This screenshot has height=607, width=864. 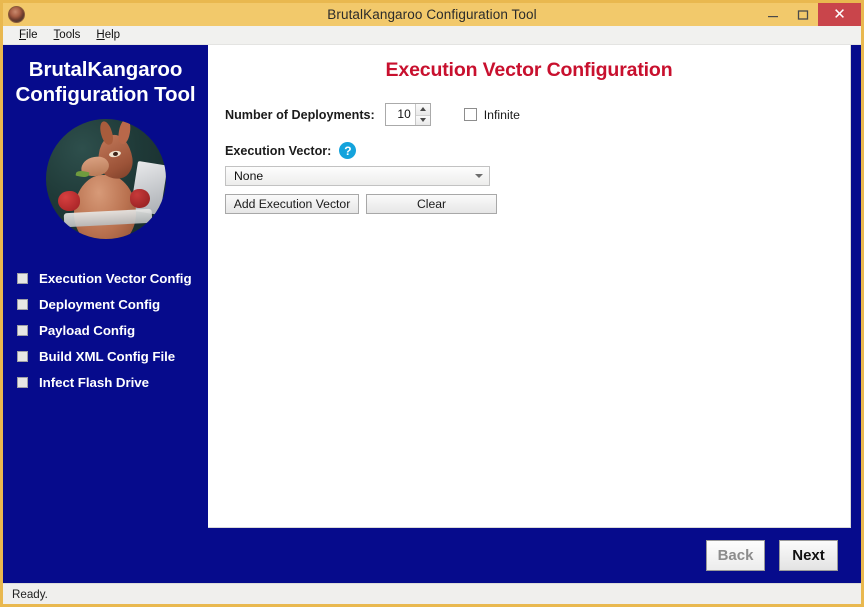 I want to click on menu-help-mnemonic: H, so click(x=100, y=34).